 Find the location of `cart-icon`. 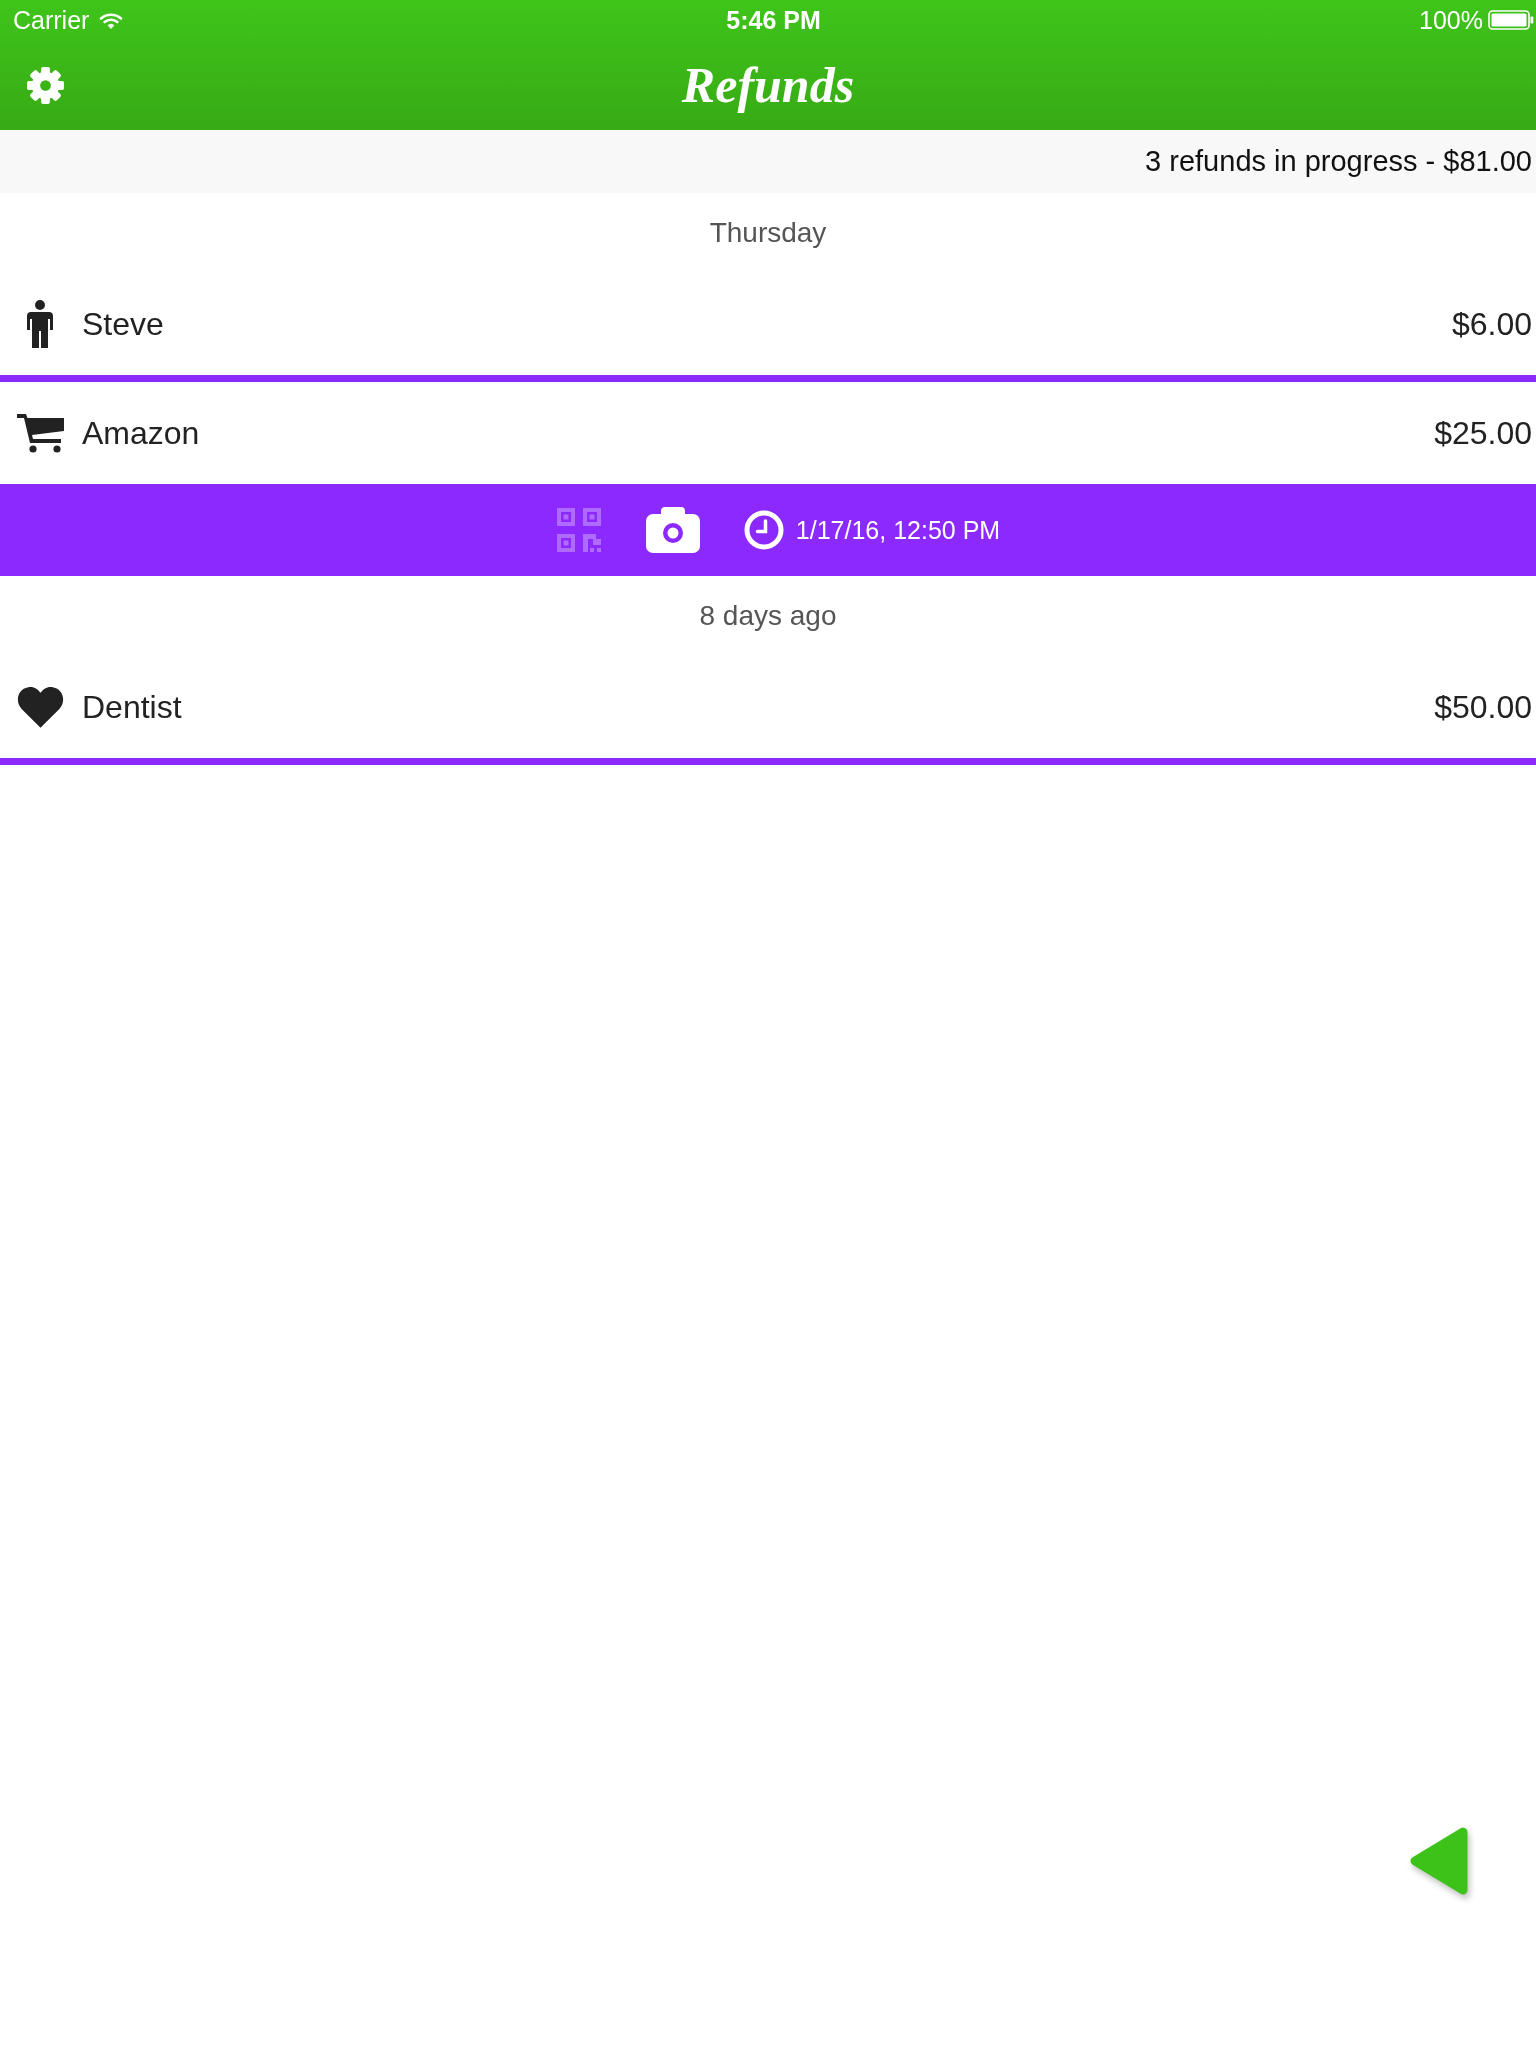

cart-icon is located at coordinates (40, 433).